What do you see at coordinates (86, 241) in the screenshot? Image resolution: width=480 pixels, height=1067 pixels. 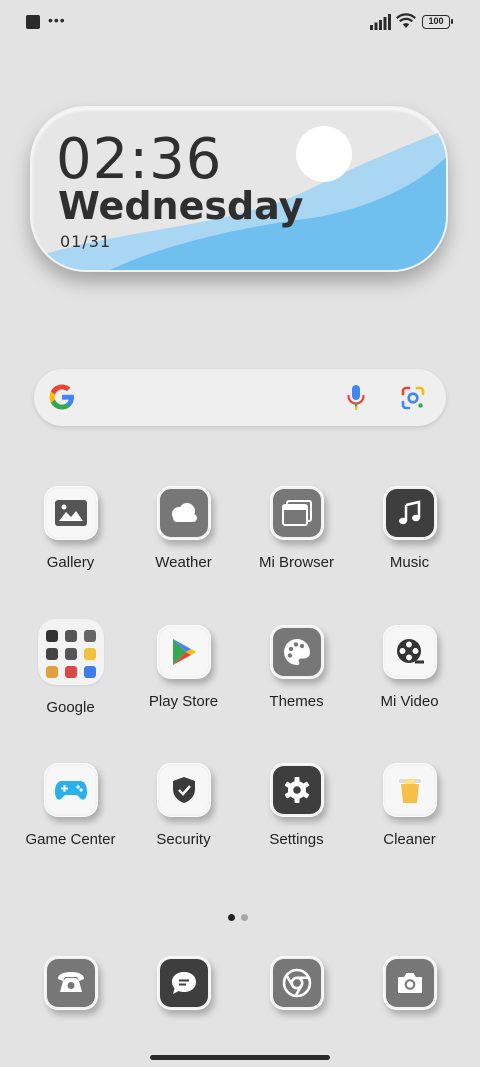 I see `clock-date: 01/31` at bounding box center [86, 241].